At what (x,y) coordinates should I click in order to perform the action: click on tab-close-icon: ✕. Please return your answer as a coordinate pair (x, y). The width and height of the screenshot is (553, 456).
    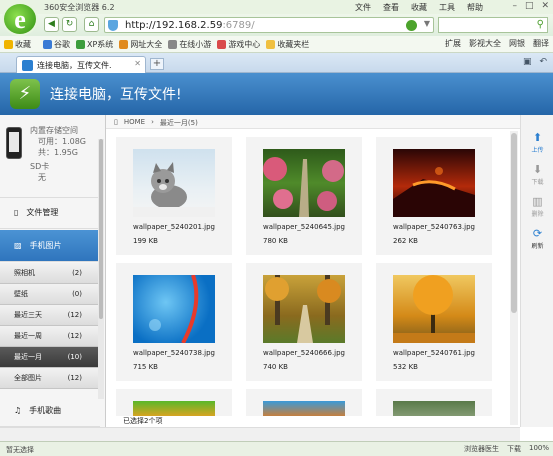
    Looking at the image, I should click on (137, 63).